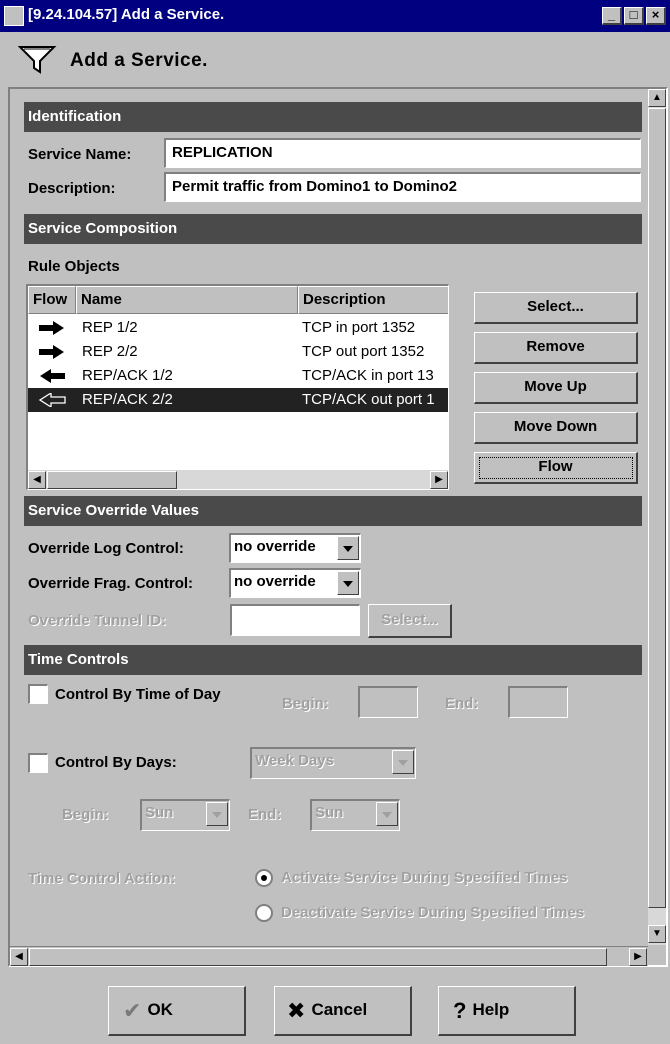 The image size is (670, 1044). Describe the element at coordinates (657, 98) in the screenshot. I see `scroll-up-icon: ▲` at that location.